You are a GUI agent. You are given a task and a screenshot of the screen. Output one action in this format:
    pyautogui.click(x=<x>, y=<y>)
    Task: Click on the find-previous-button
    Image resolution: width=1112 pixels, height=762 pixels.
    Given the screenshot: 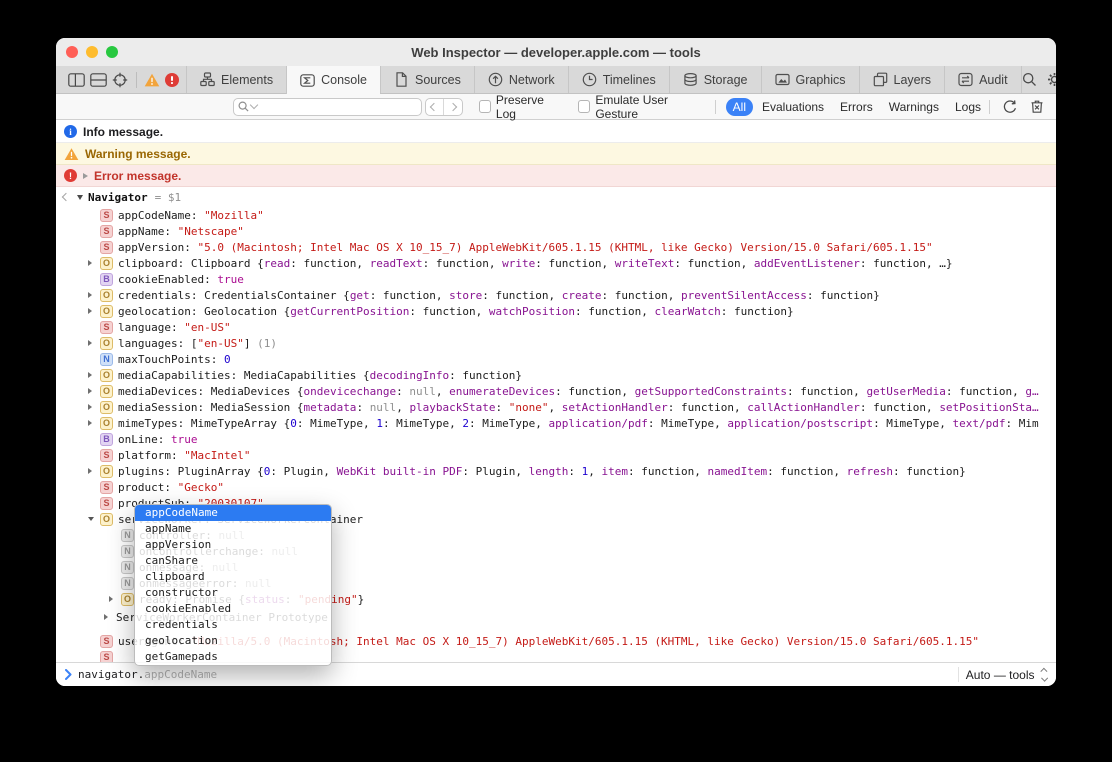 What is the action you would take?
    pyautogui.click(x=435, y=106)
    